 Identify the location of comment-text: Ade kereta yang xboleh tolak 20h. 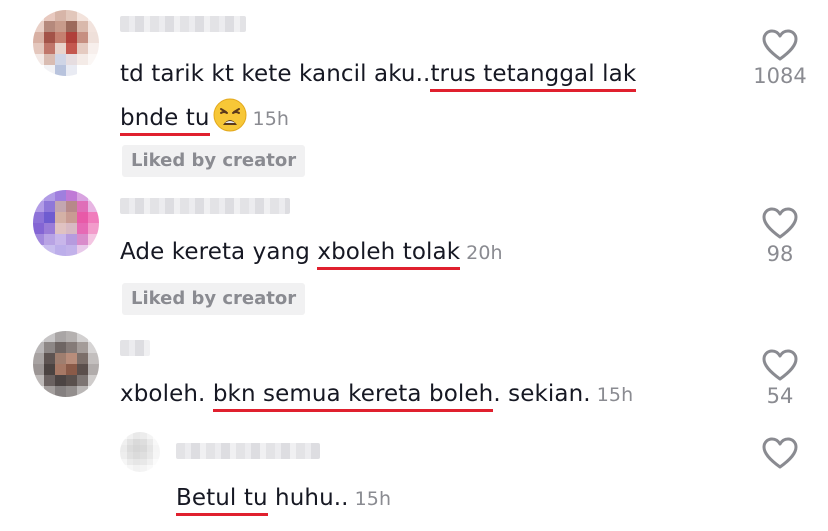
(420, 252).